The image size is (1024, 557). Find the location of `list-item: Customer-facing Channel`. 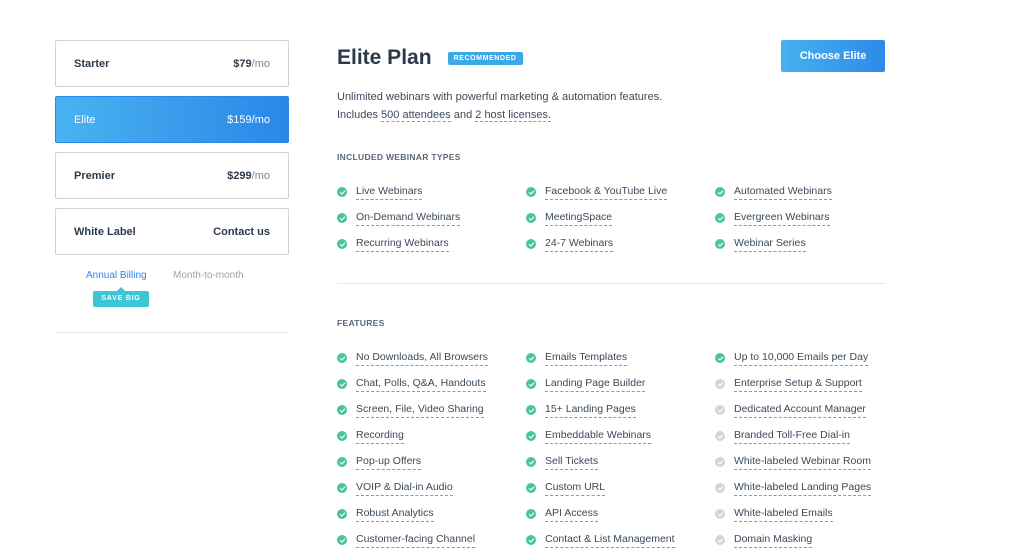

list-item: Customer-facing Channel is located at coordinates (431, 540).